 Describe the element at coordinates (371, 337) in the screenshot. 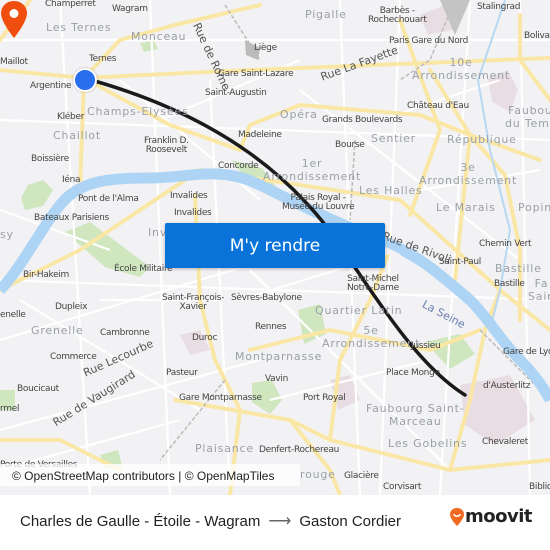

I see `map-label-5e: 5e Arrondissement` at that location.